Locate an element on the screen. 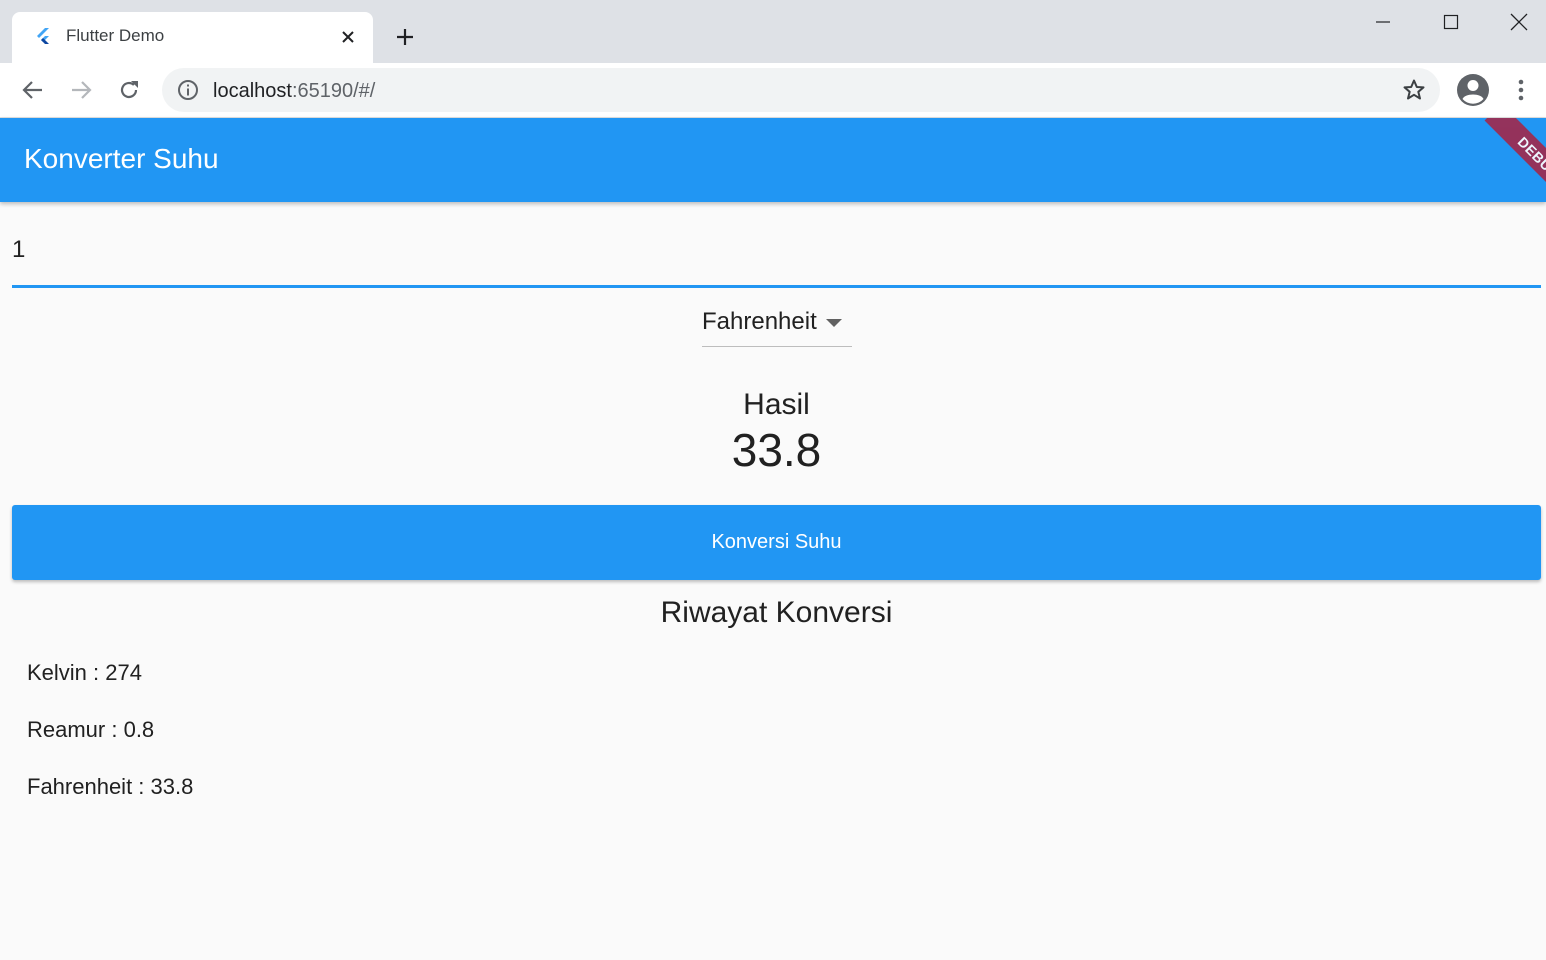  tab-title: Flutter Demo is located at coordinates (115, 35).